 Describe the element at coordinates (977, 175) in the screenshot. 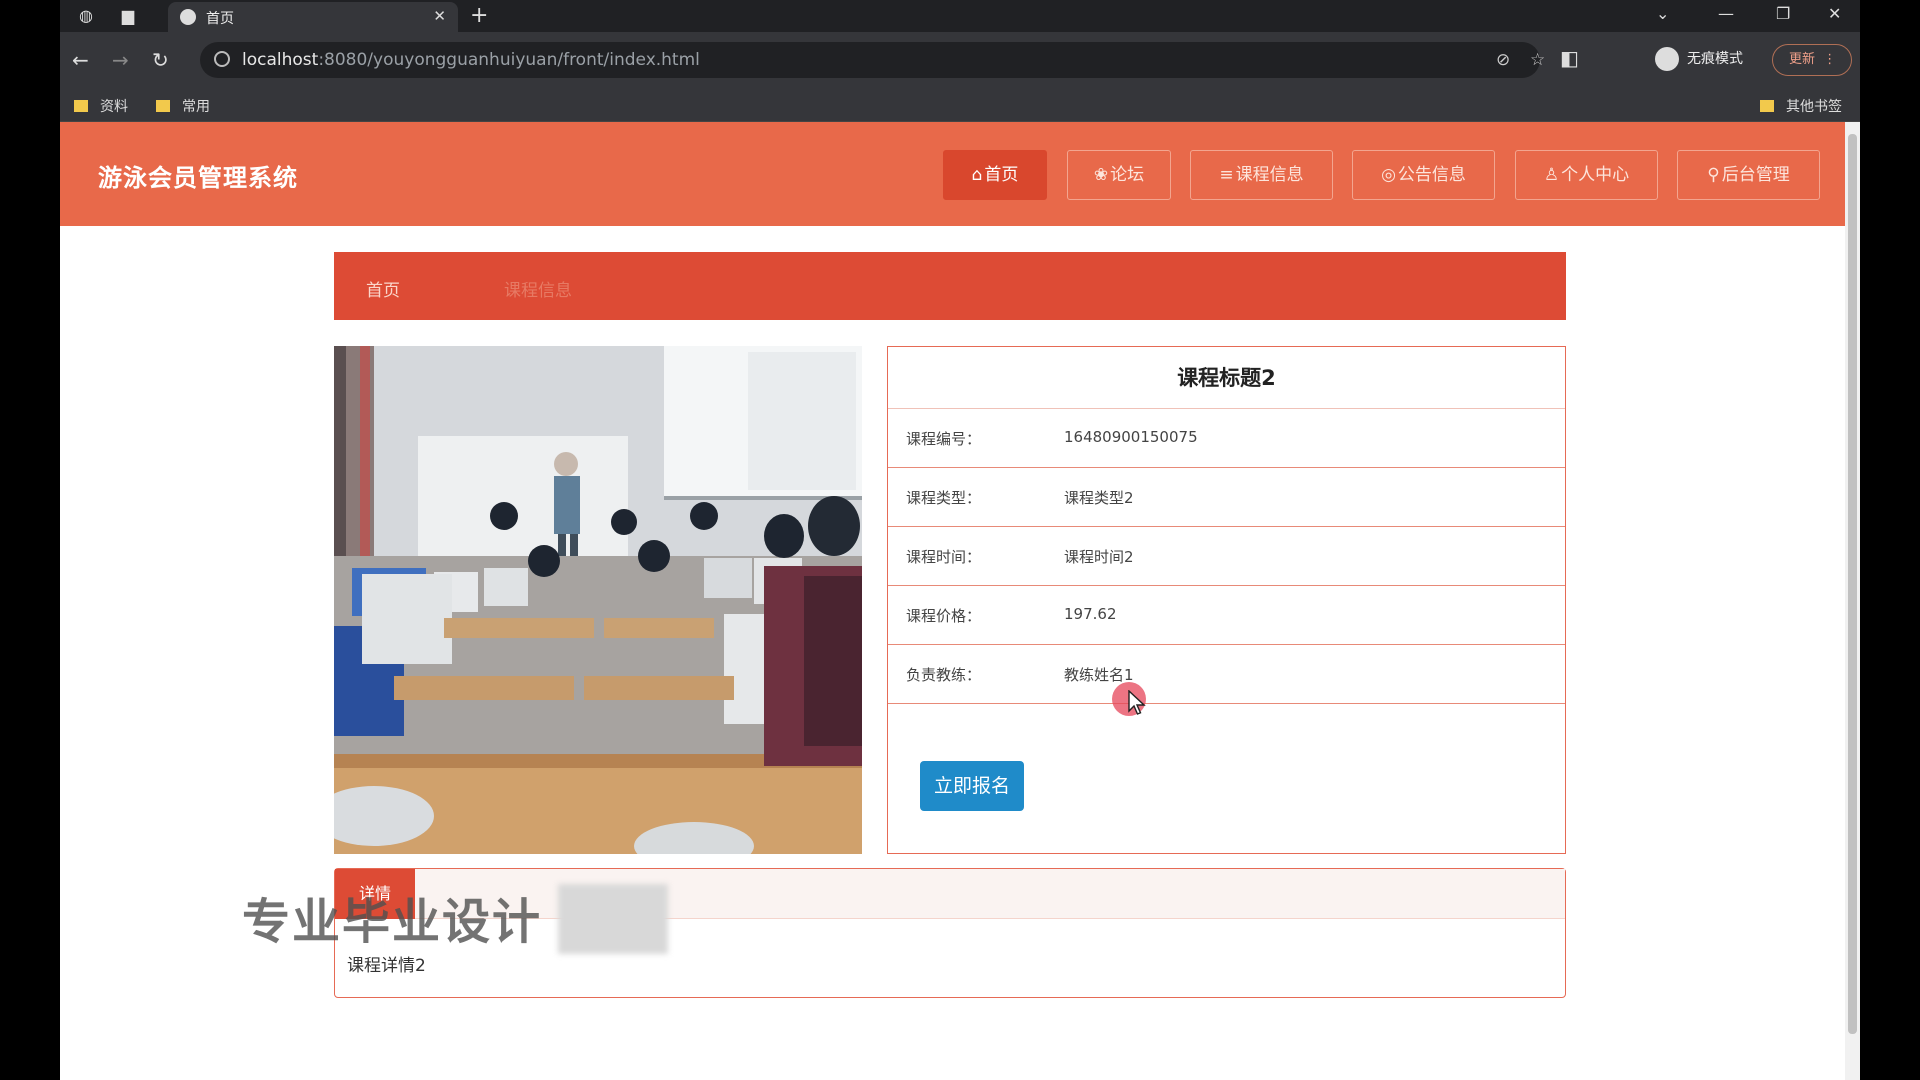

I see `home-icon: ⌂` at that location.